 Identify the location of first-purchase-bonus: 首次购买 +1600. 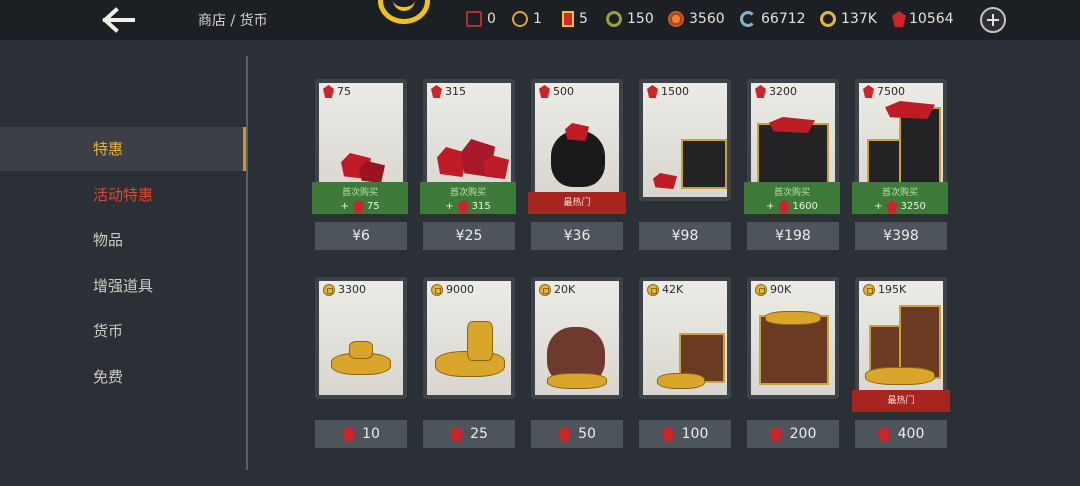
(792, 198).